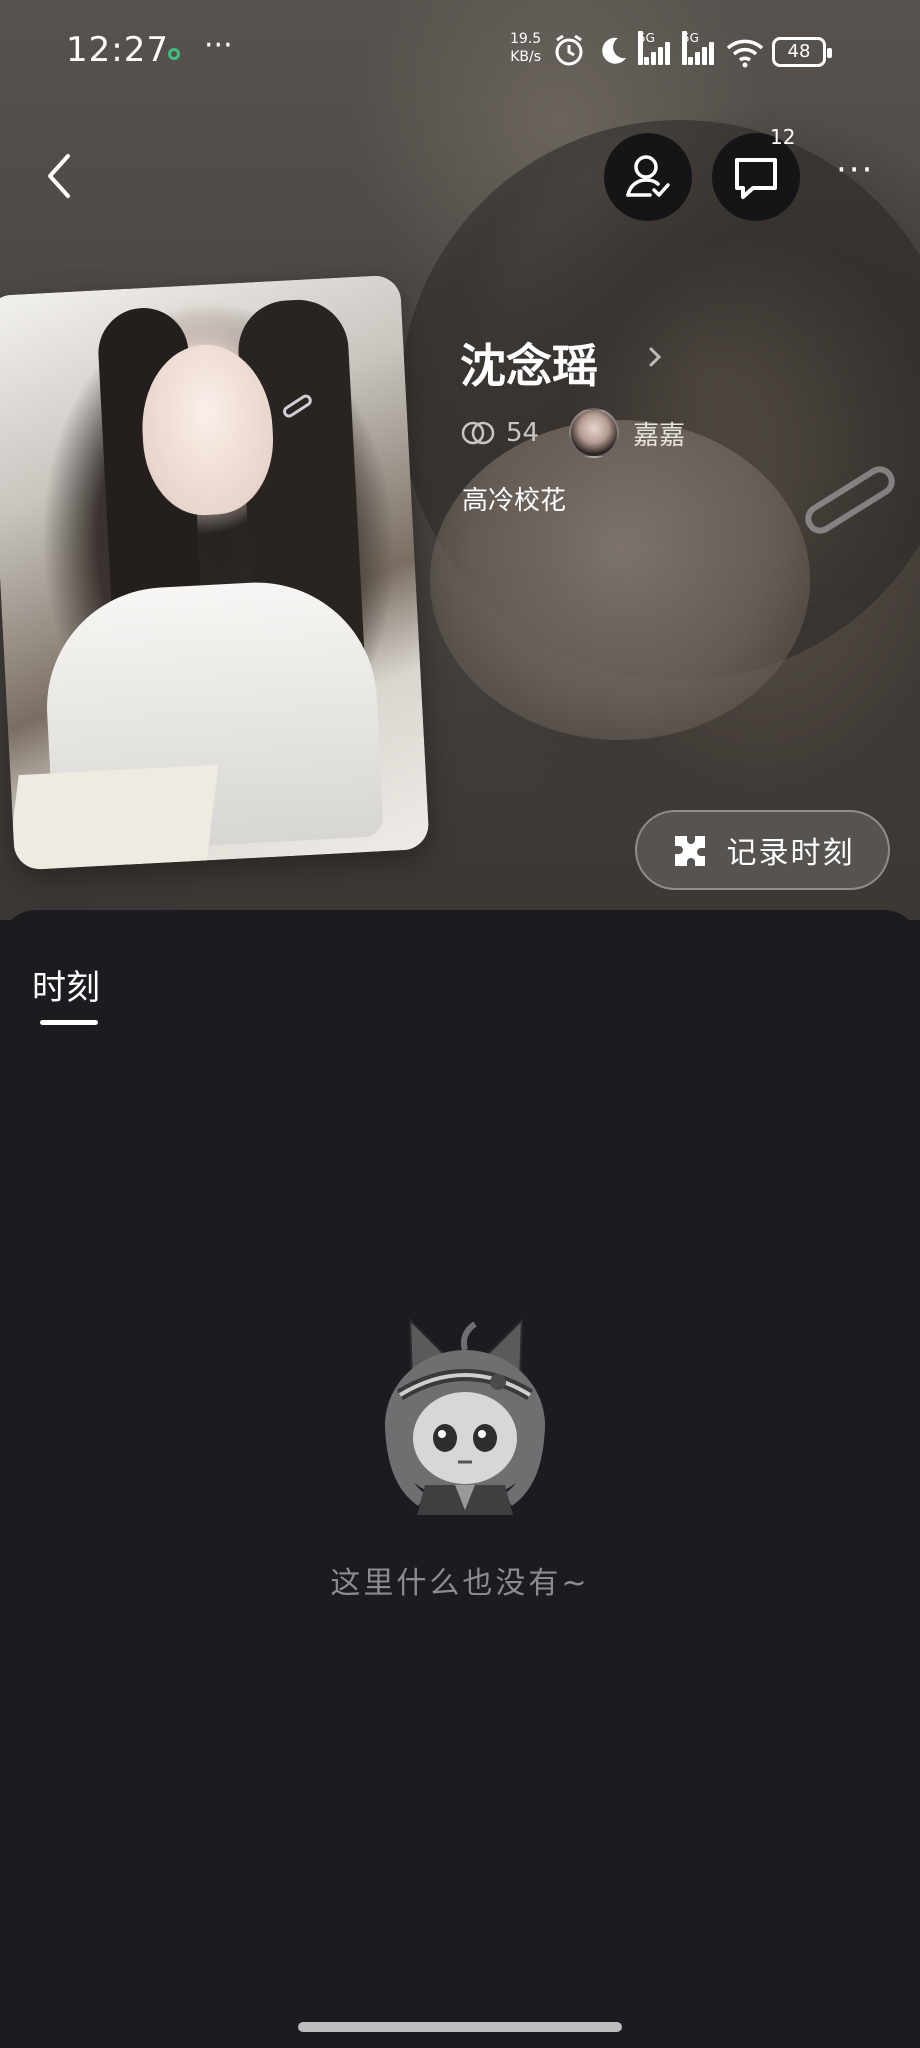 This screenshot has height=2048, width=920. What do you see at coordinates (659, 433) in the screenshot?
I see `partner-name: 嘉嘉` at bounding box center [659, 433].